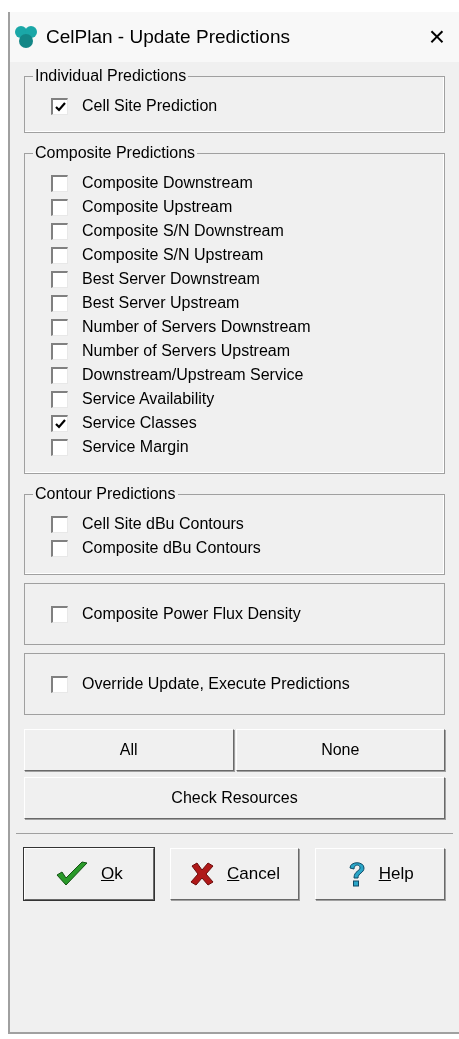 The width and height of the screenshot is (459, 1039). Describe the element at coordinates (356, 874) in the screenshot. I see `question-mark-icon` at that location.